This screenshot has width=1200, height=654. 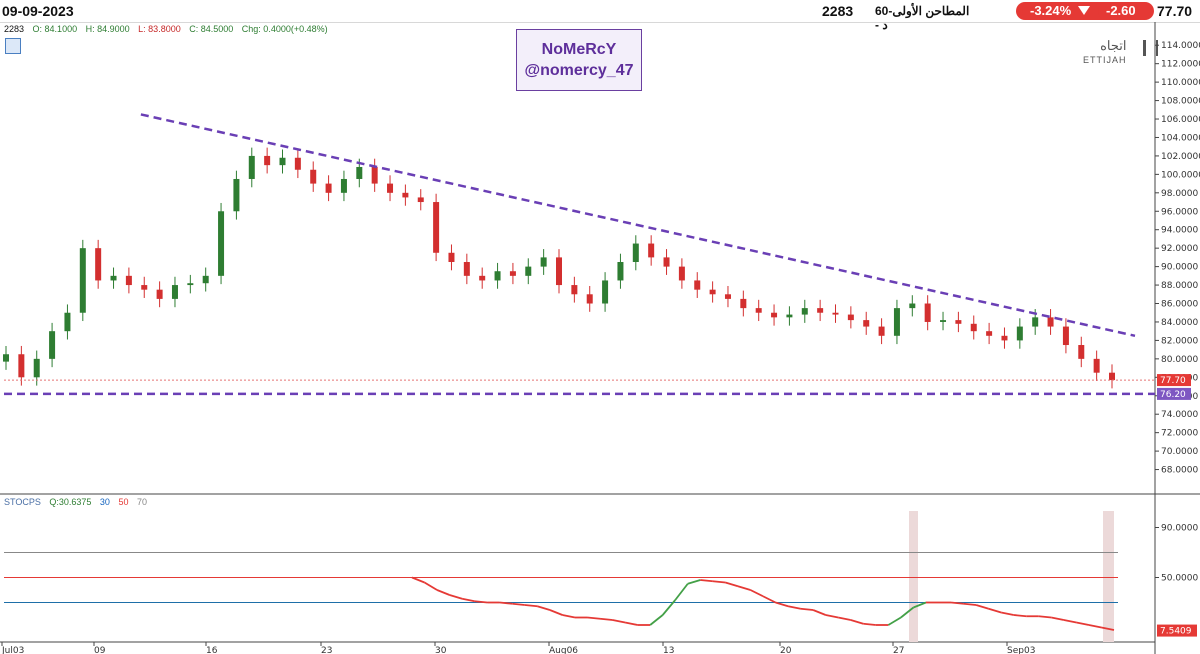 I want to click on x-tick-label: 16, so click(x=212, y=650).